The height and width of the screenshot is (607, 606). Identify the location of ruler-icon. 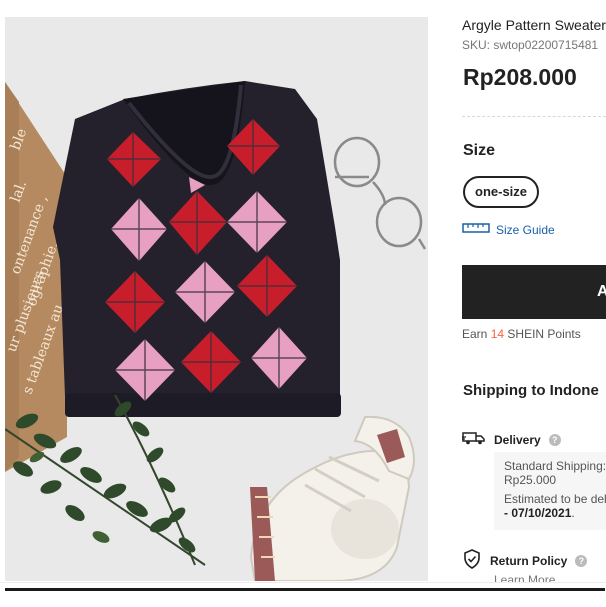
(476, 229).